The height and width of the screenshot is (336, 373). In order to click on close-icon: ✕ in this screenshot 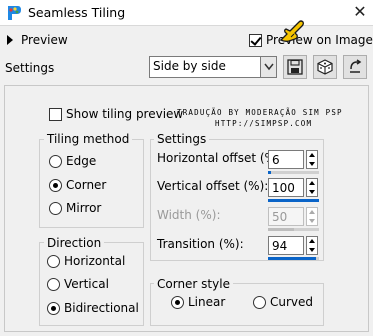, I will do `click(360, 12)`.